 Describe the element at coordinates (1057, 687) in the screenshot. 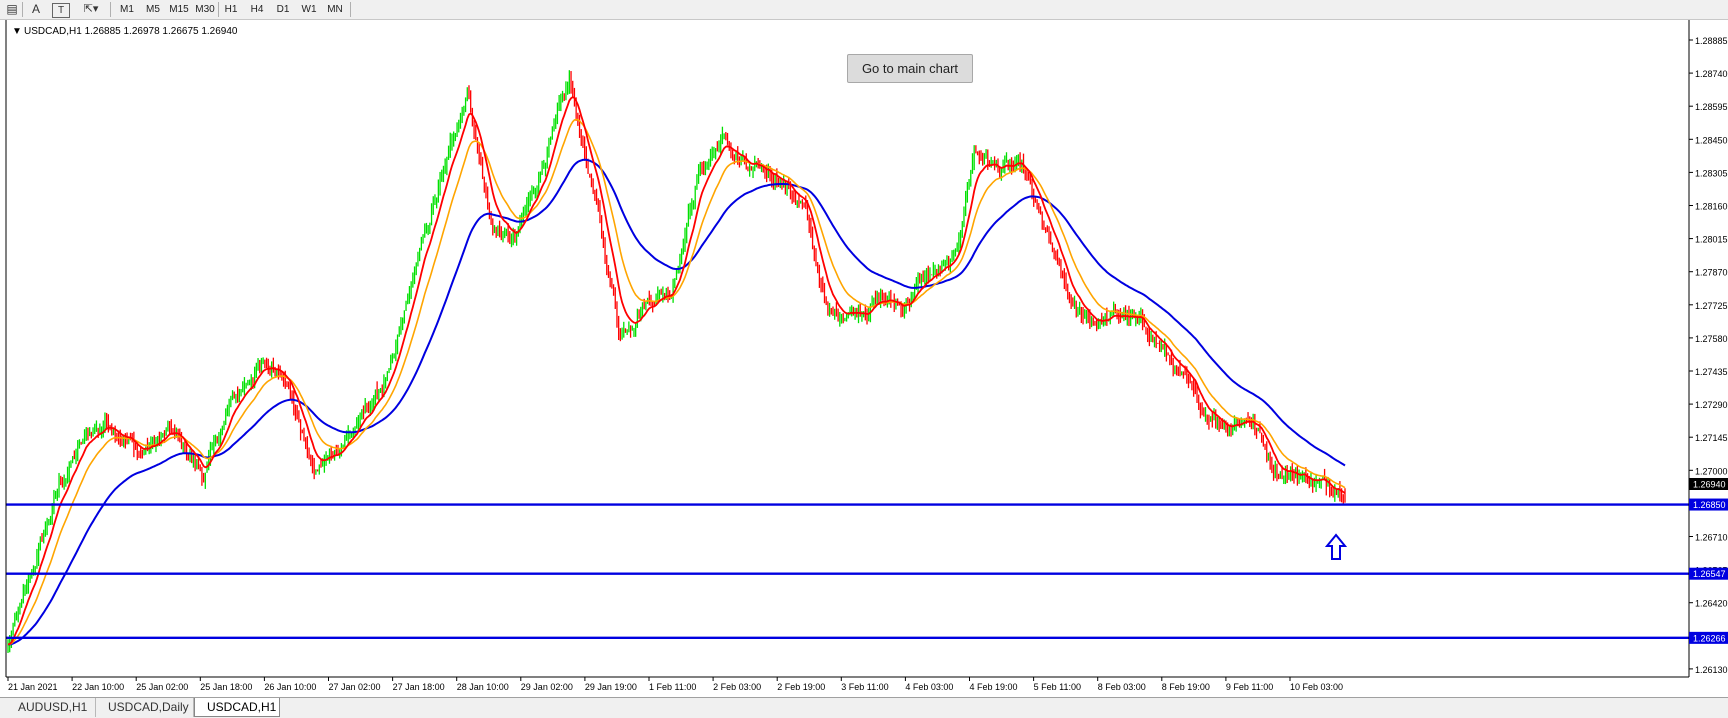

I see `time-tick-label: 5 Feb 11:00` at that location.